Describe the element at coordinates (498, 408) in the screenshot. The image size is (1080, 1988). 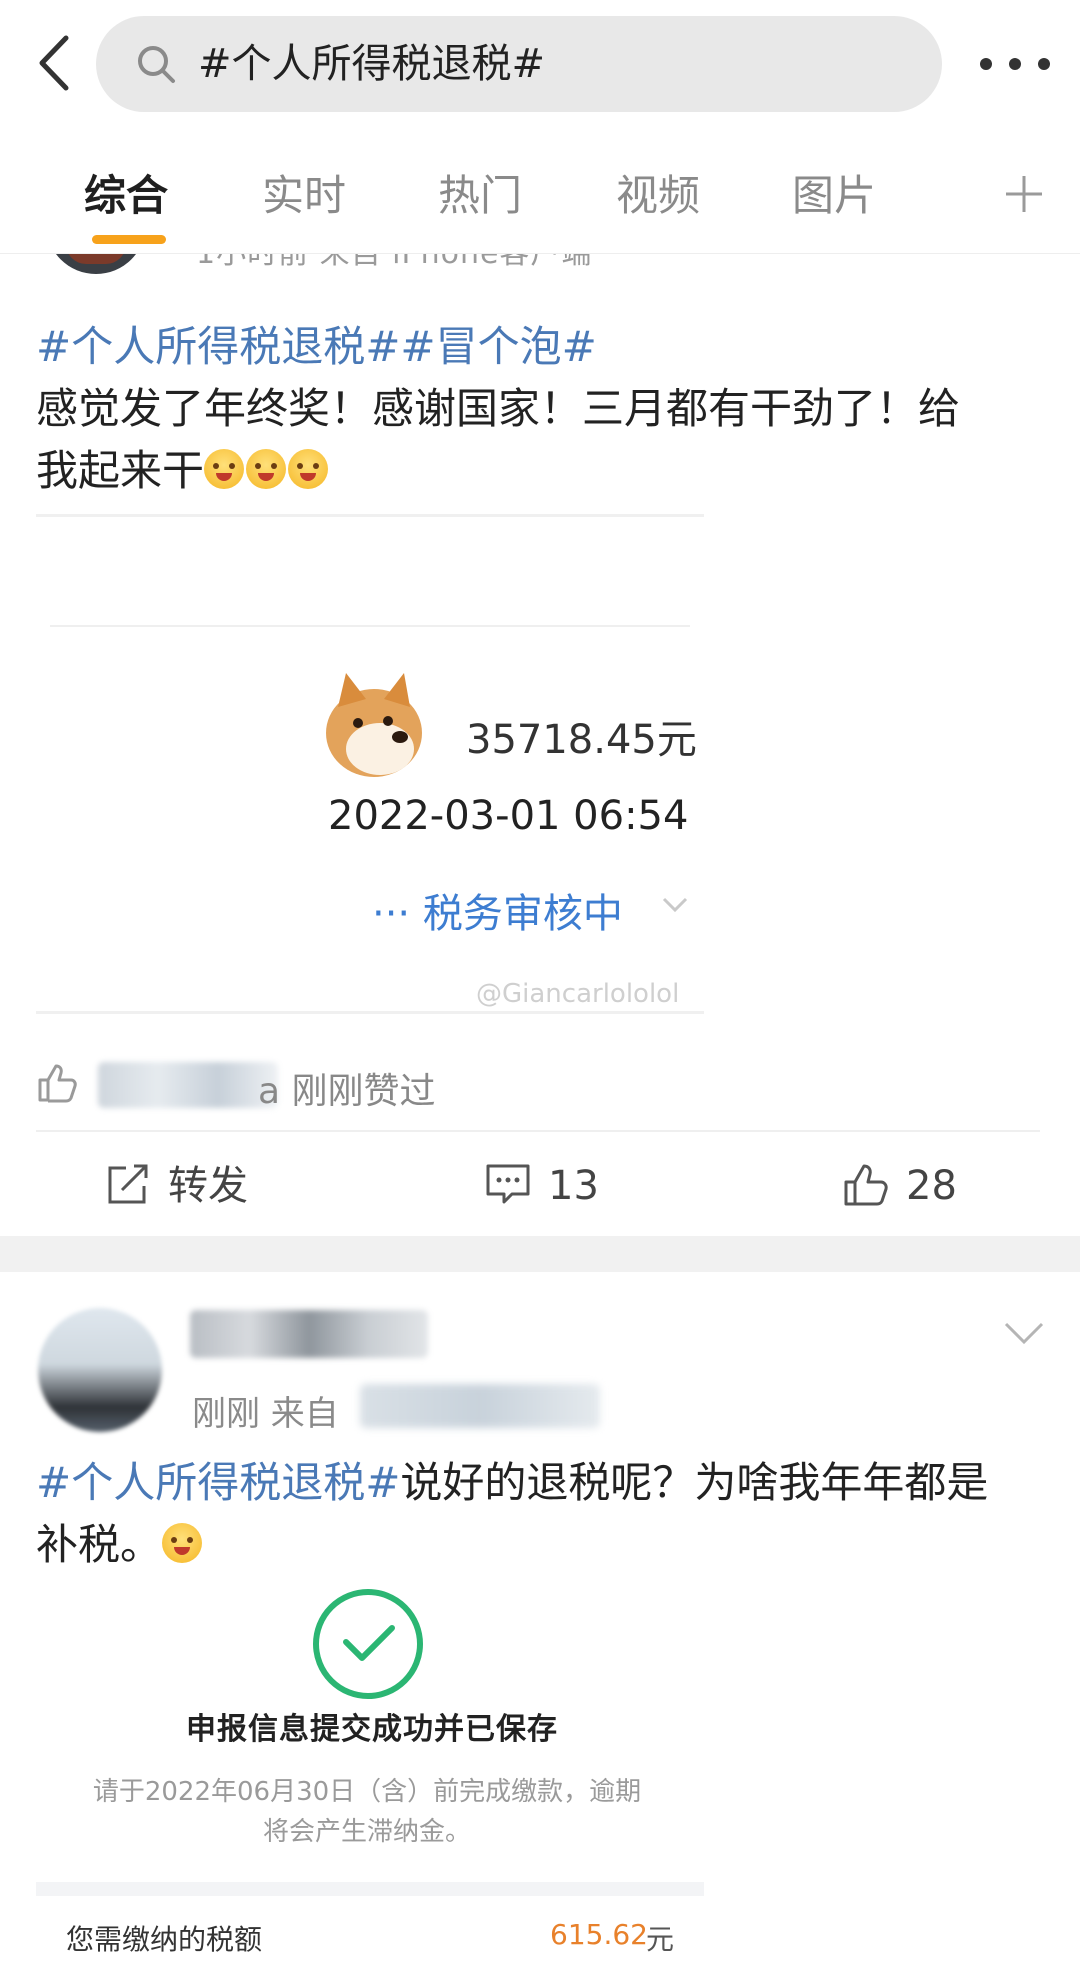
I see `post-body-line: 感觉发了年终奖！感谢国家！三月都有干劲了！给` at that location.